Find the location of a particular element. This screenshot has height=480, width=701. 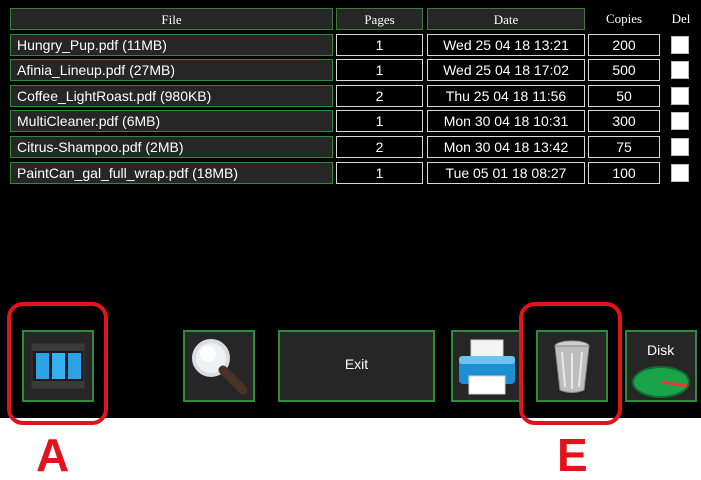

copies-cell: 50 is located at coordinates (624, 96).